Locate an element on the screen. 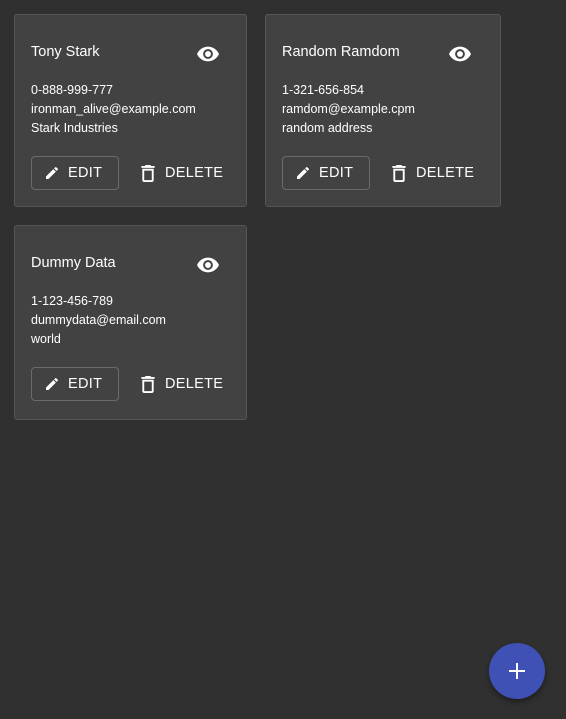 The height and width of the screenshot is (719, 566). add-contact-button is located at coordinates (517, 671).